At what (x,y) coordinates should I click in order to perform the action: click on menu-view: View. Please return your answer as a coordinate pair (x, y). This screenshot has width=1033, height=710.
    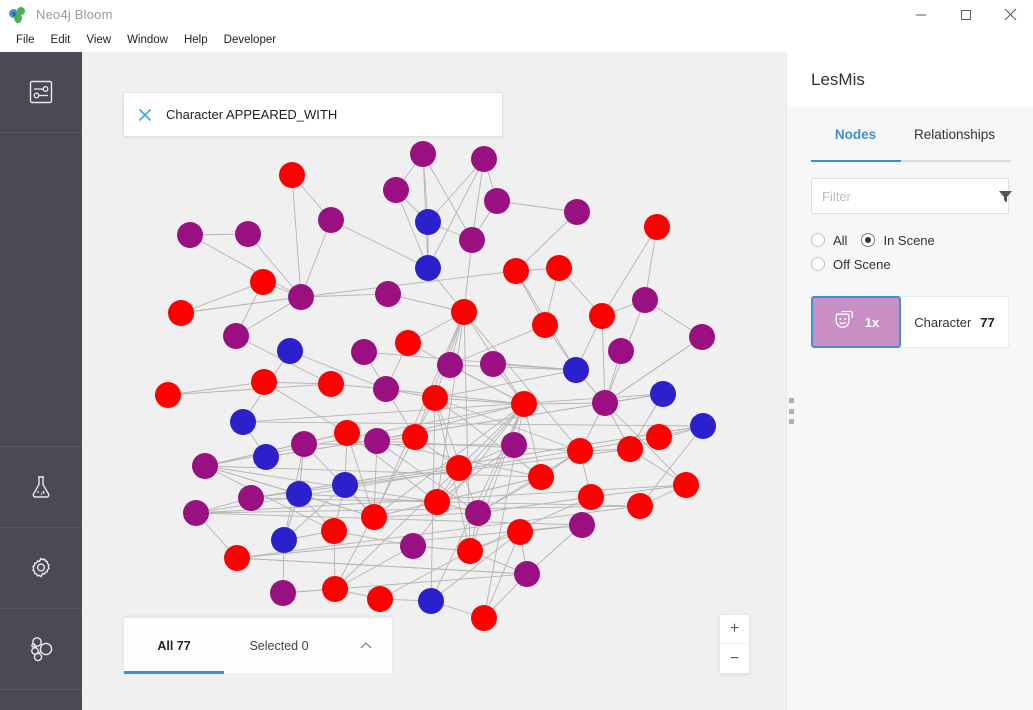
    Looking at the image, I should click on (98, 41).